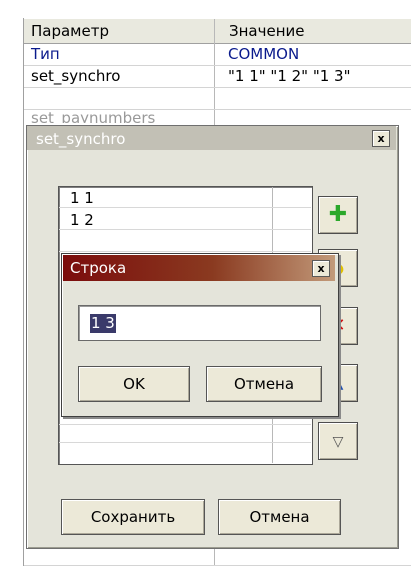  What do you see at coordinates (103, 323) in the screenshot?
I see `string-input-value: 1 3` at bounding box center [103, 323].